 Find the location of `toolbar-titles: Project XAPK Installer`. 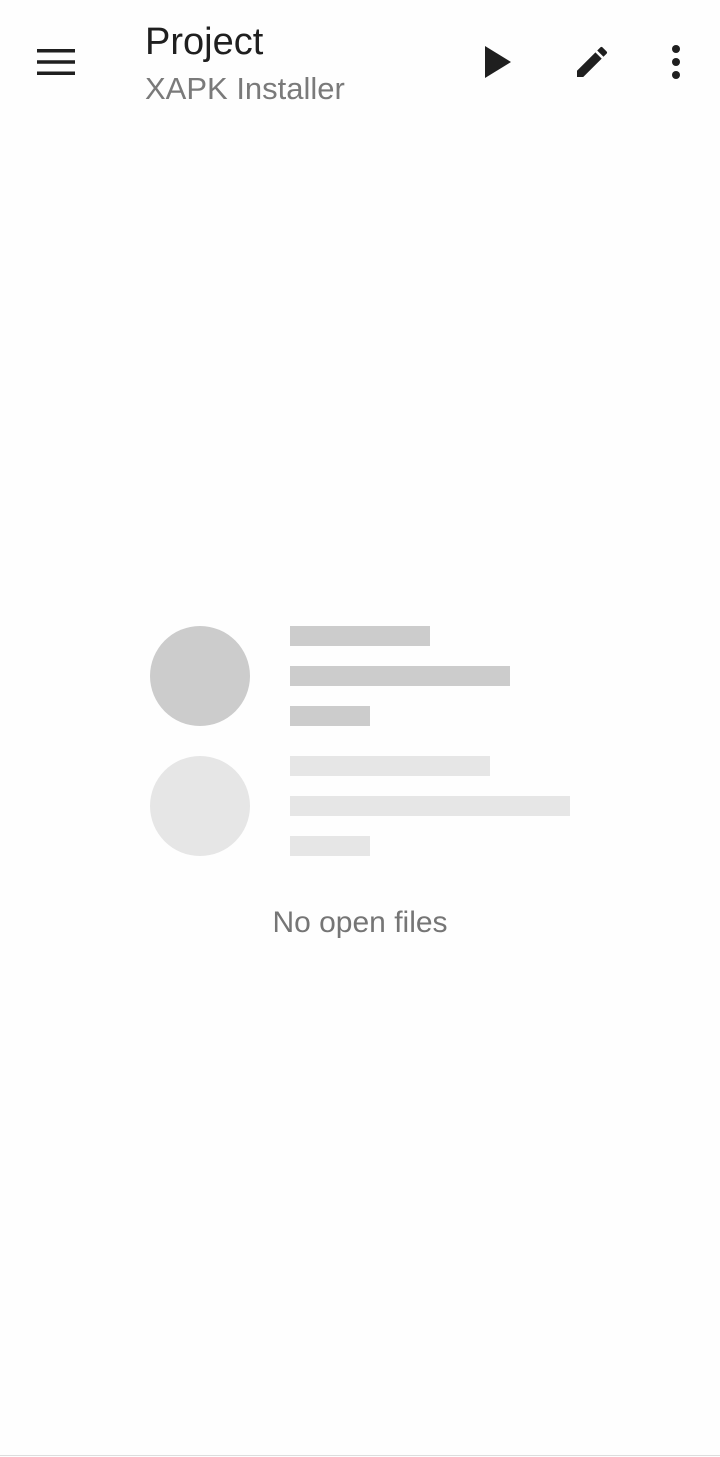

toolbar-titles: Project XAPK Installer is located at coordinates (245, 64).